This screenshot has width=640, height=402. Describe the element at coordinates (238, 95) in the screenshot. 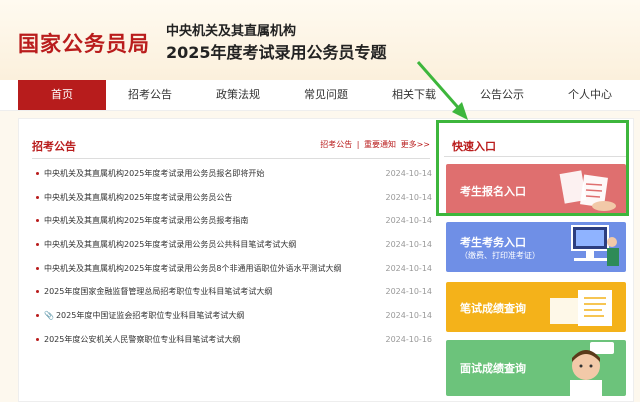

I see `nav-item-policies: 政策法规` at that location.